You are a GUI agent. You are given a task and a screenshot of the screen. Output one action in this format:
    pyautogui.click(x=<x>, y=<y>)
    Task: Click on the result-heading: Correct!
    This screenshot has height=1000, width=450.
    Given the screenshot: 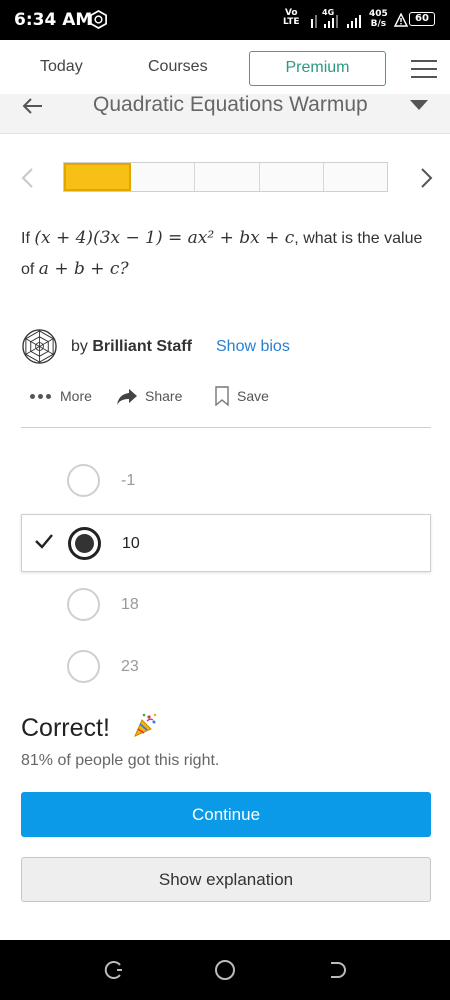 What is the action you would take?
    pyautogui.click(x=65, y=728)
    